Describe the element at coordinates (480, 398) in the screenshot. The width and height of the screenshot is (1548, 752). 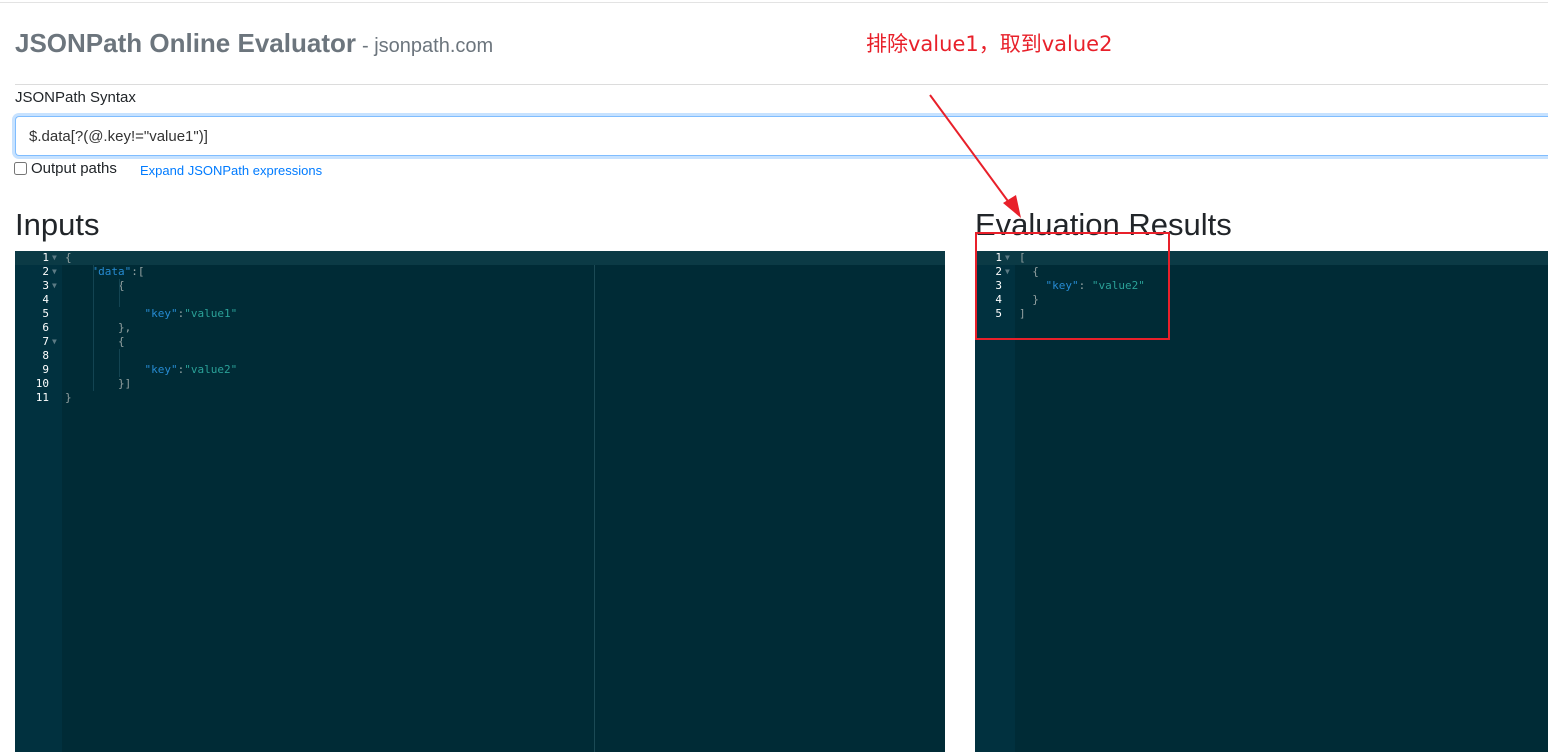
I see `code-line: 11}` at that location.